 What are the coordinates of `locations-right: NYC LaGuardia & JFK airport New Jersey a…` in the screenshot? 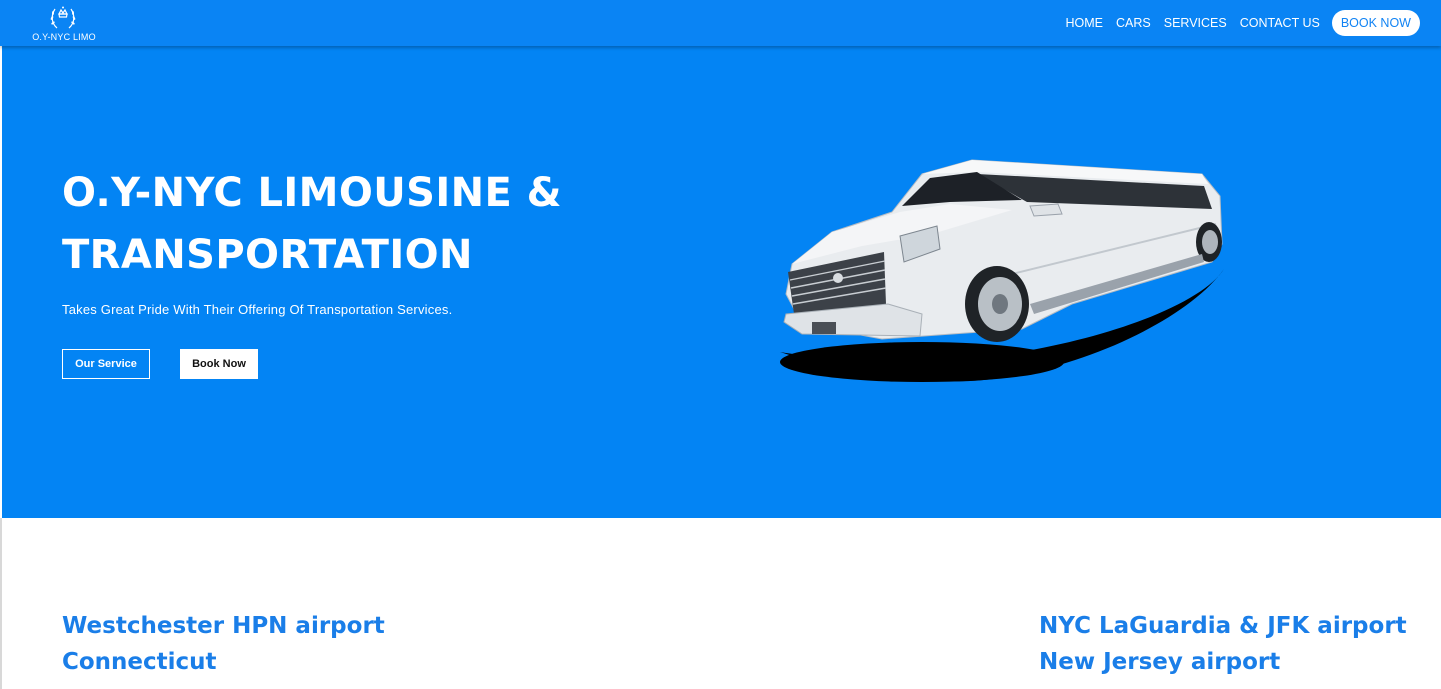 It's located at (1223, 644).